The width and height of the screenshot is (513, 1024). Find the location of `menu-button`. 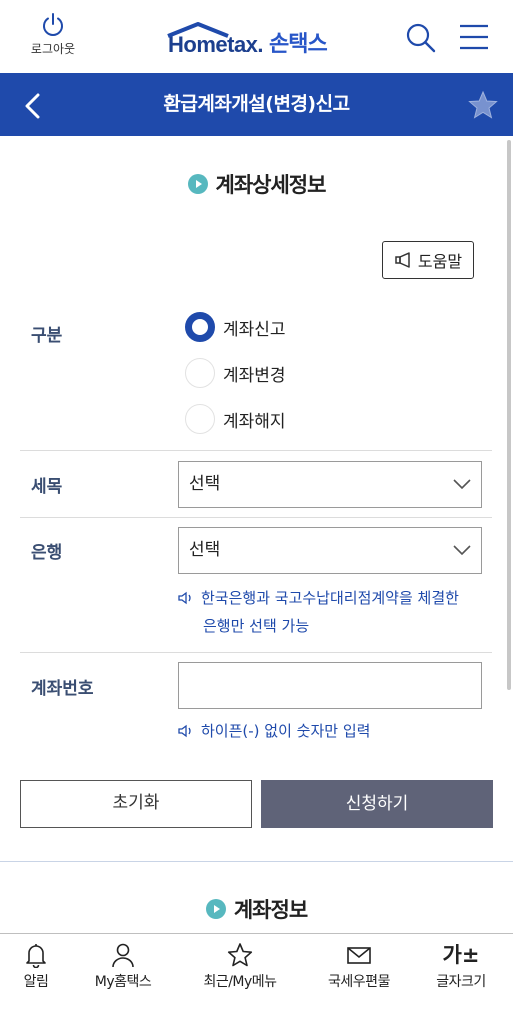

menu-button is located at coordinates (474, 39).